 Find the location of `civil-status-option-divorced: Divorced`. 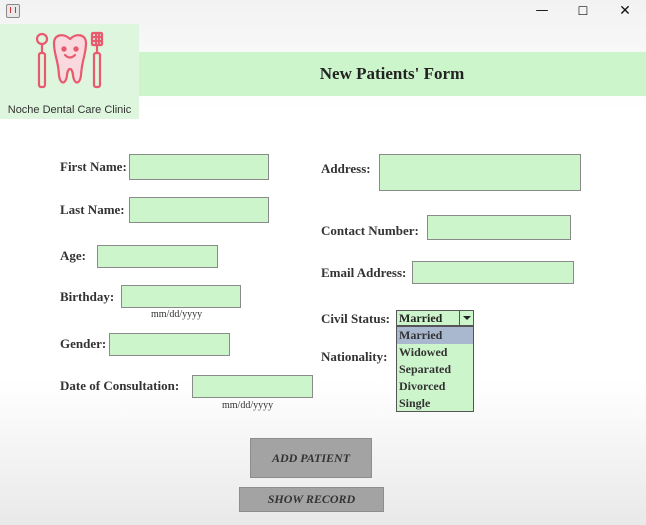

civil-status-option-divorced: Divorced is located at coordinates (435, 386).